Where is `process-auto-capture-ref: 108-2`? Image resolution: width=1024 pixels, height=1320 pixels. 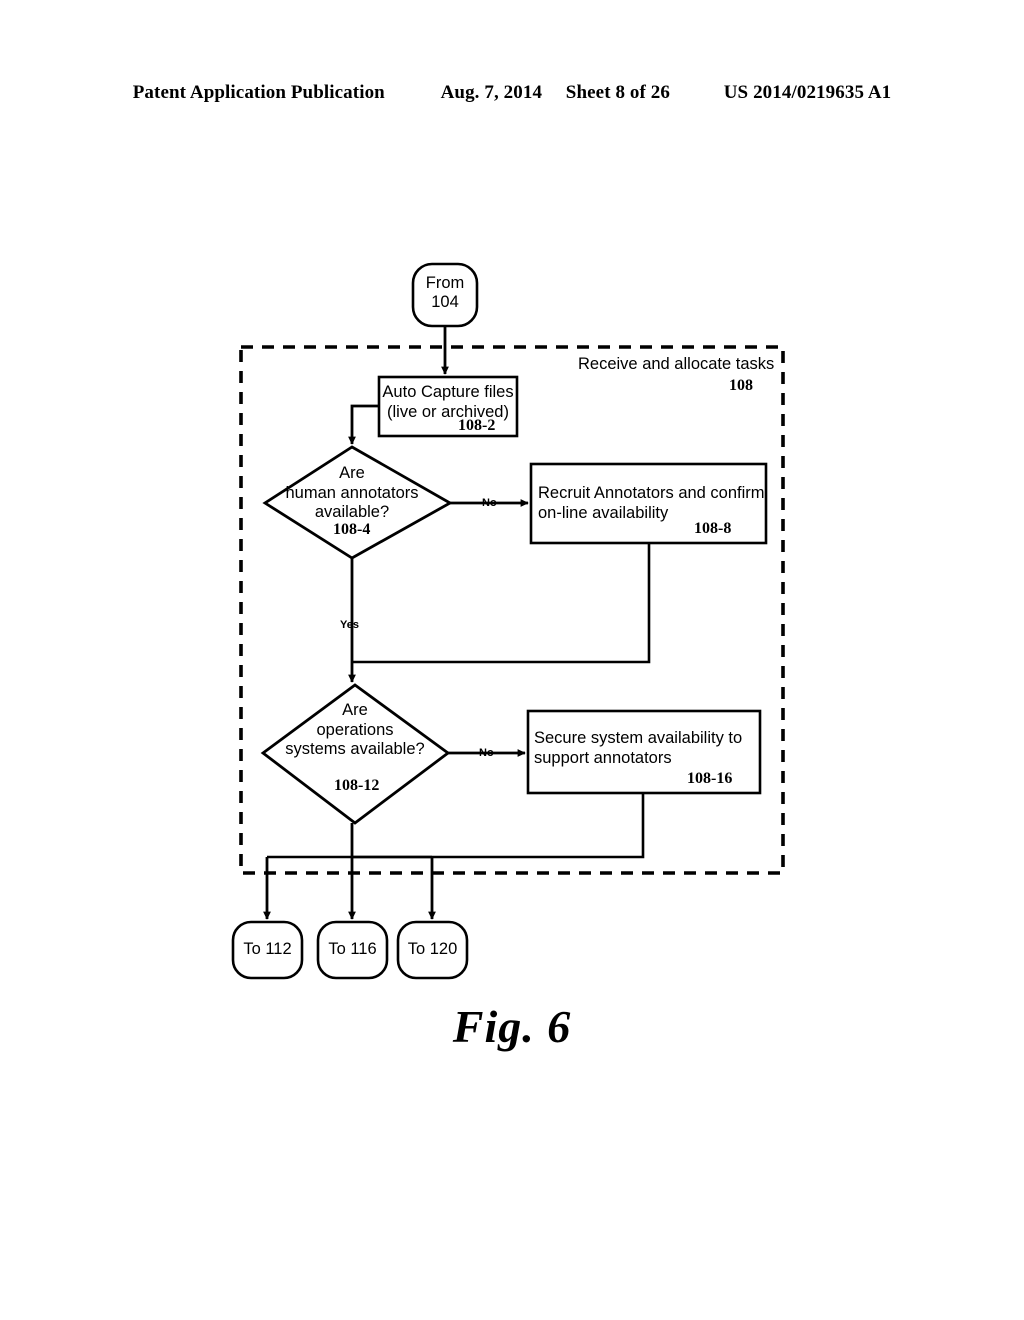
process-auto-capture-ref: 108-2 is located at coordinates (477, 425).